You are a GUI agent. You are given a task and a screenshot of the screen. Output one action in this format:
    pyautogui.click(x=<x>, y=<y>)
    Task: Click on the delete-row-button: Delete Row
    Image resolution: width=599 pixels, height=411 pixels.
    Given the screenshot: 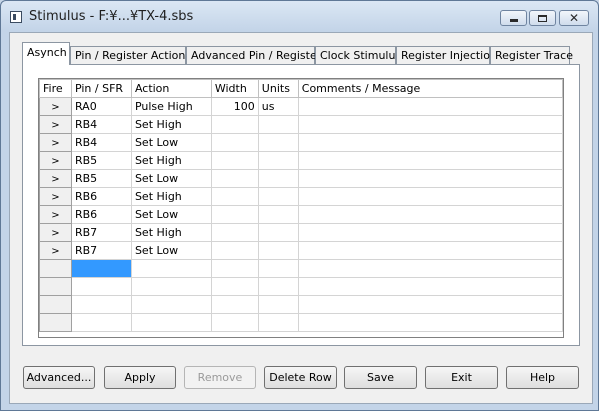 What is the action you would take?
    pyautogui.click(x=300, y=377)
    